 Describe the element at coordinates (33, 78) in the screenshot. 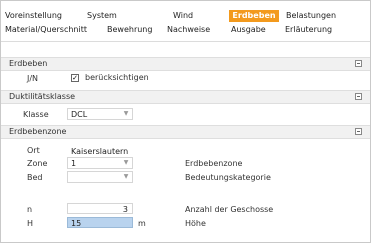

I see `jn-label: J/N` at that location.